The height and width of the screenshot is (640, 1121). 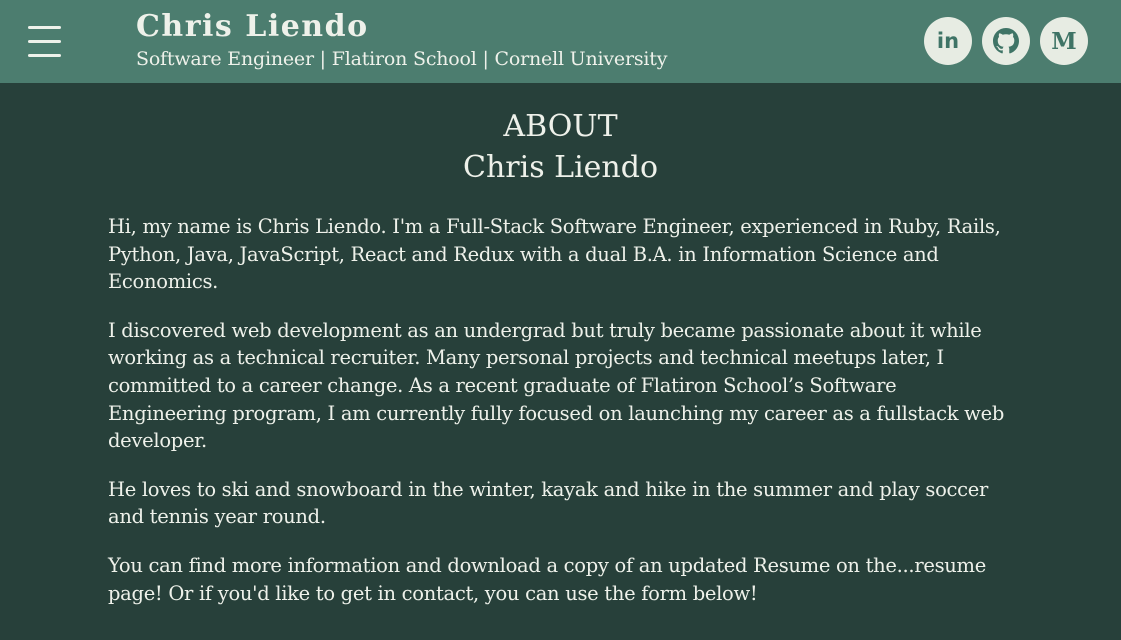 I want to click on github-icon, so click(x=1006, y=41).